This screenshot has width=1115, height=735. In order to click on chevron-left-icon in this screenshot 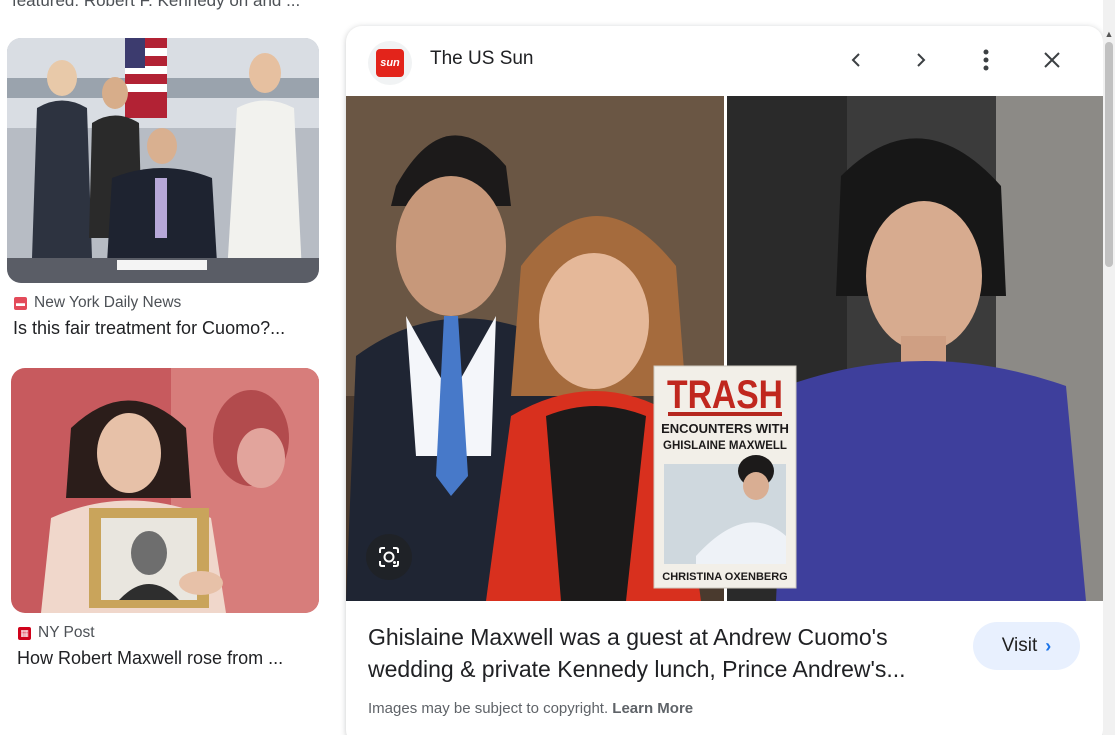, I will do `click(855, 60)`.